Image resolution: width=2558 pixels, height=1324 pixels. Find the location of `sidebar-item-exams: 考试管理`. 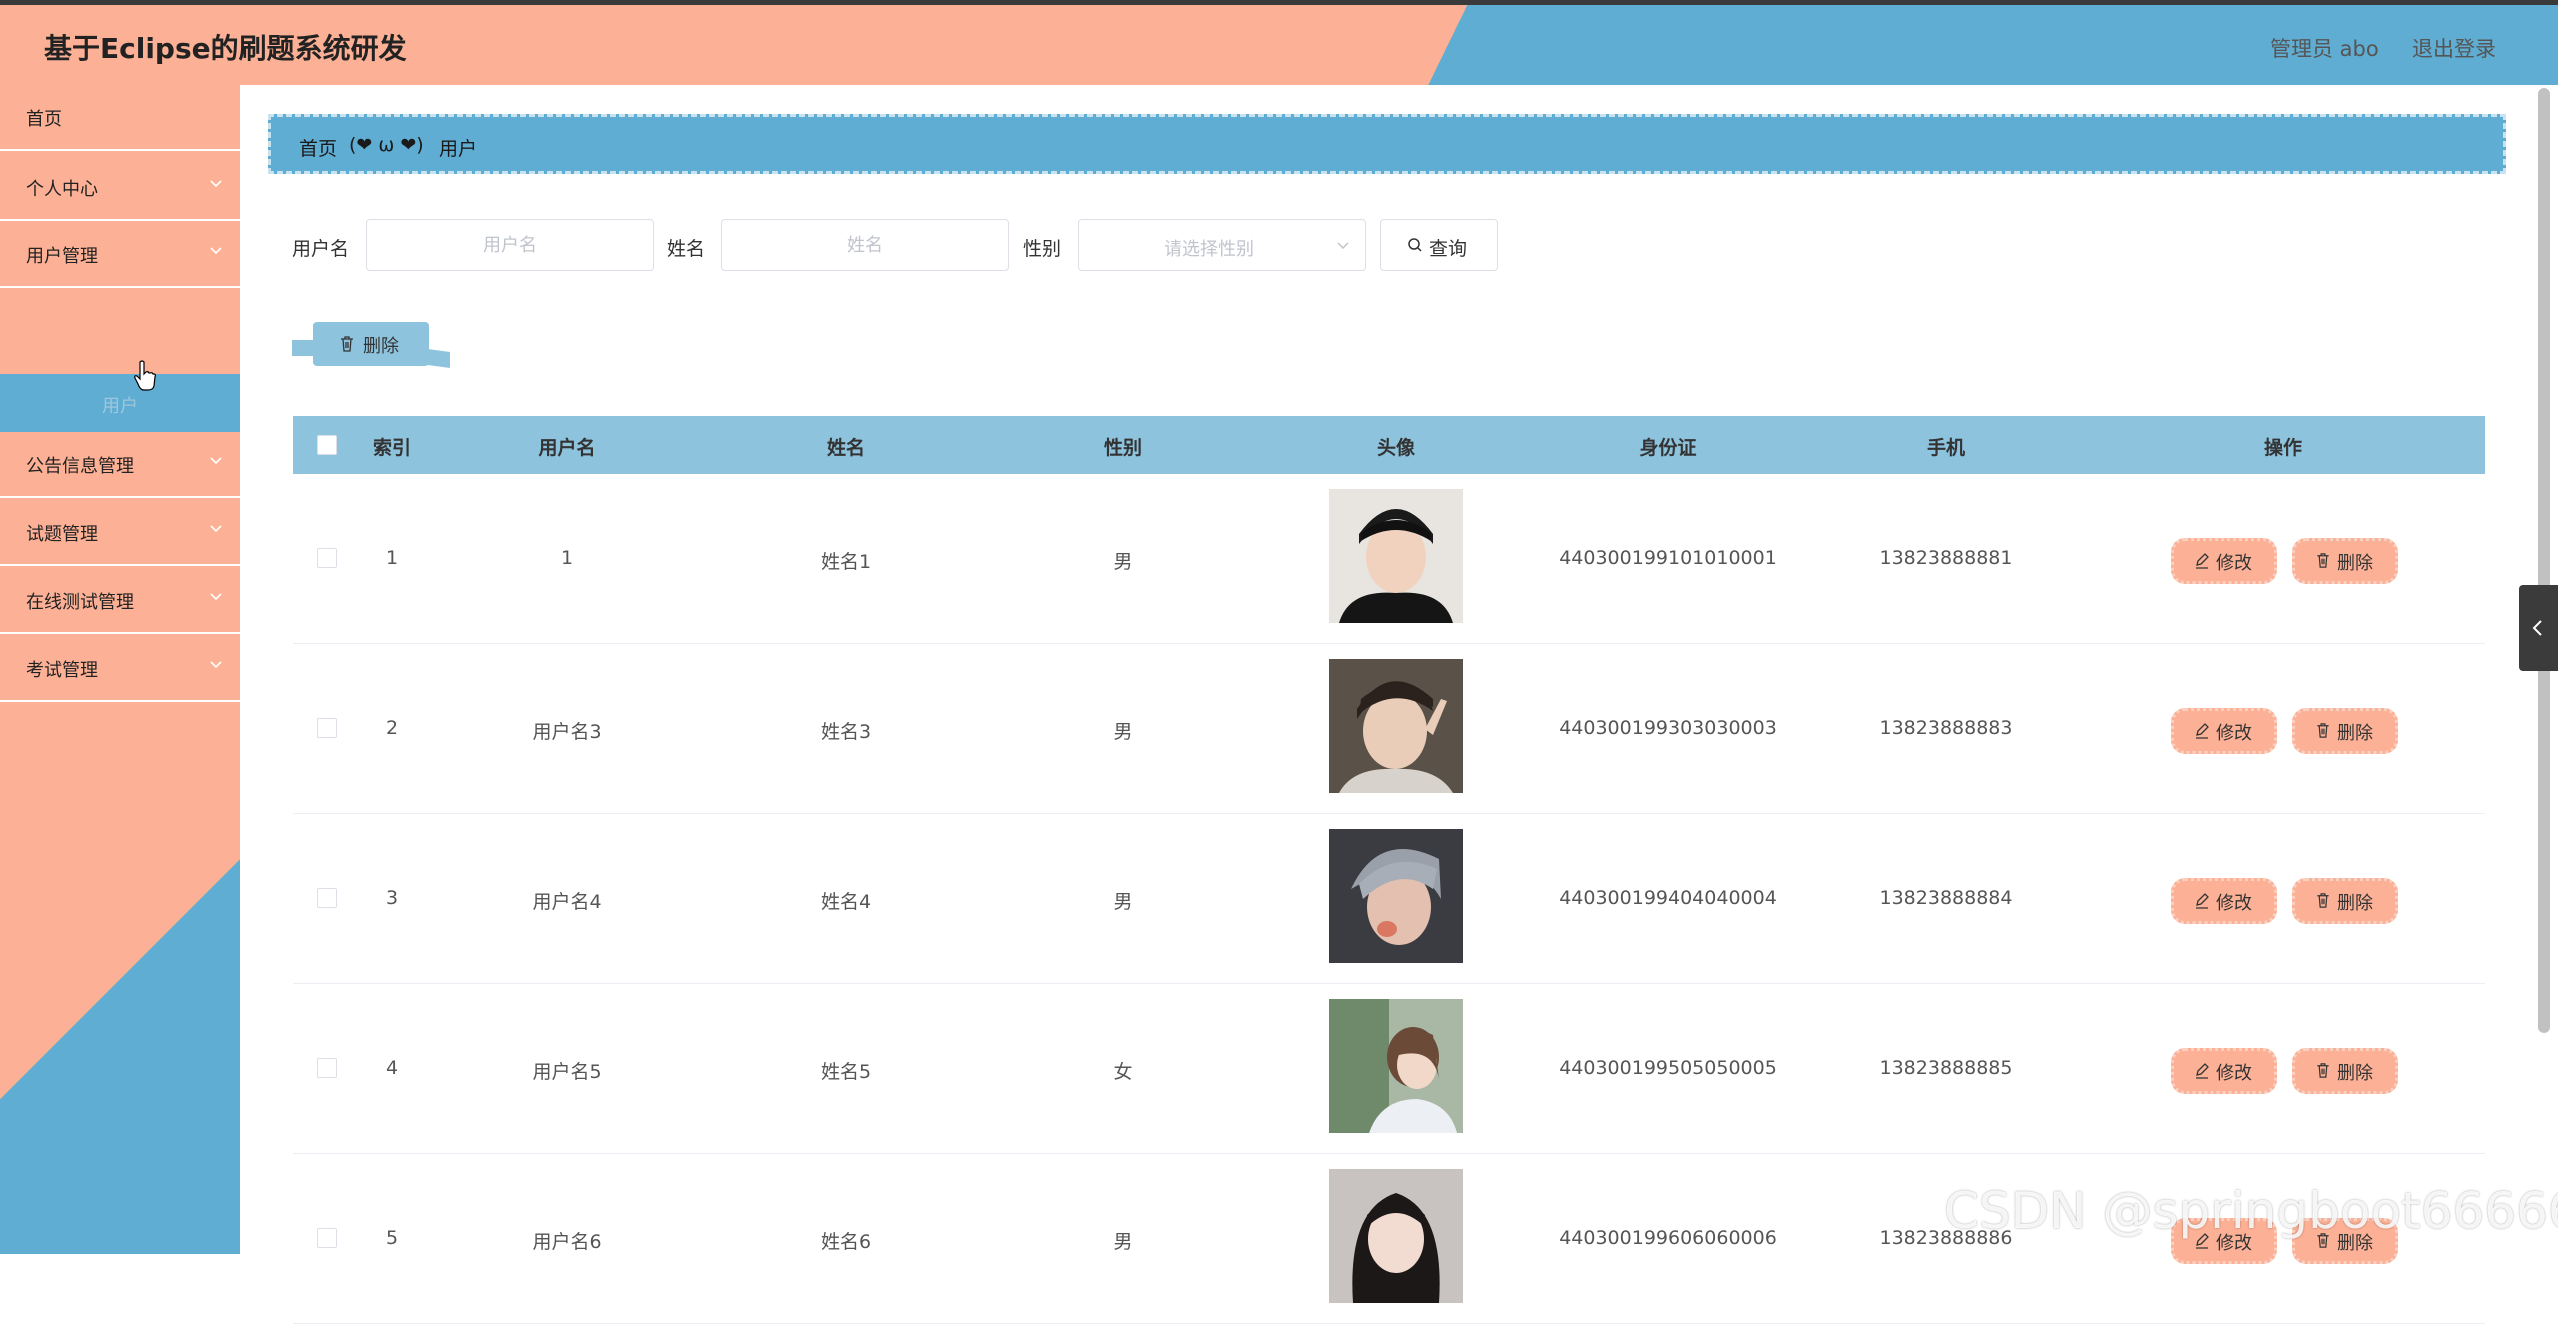

sidebar-item-exams: 考试管理 is located at coordinates (120, 669).